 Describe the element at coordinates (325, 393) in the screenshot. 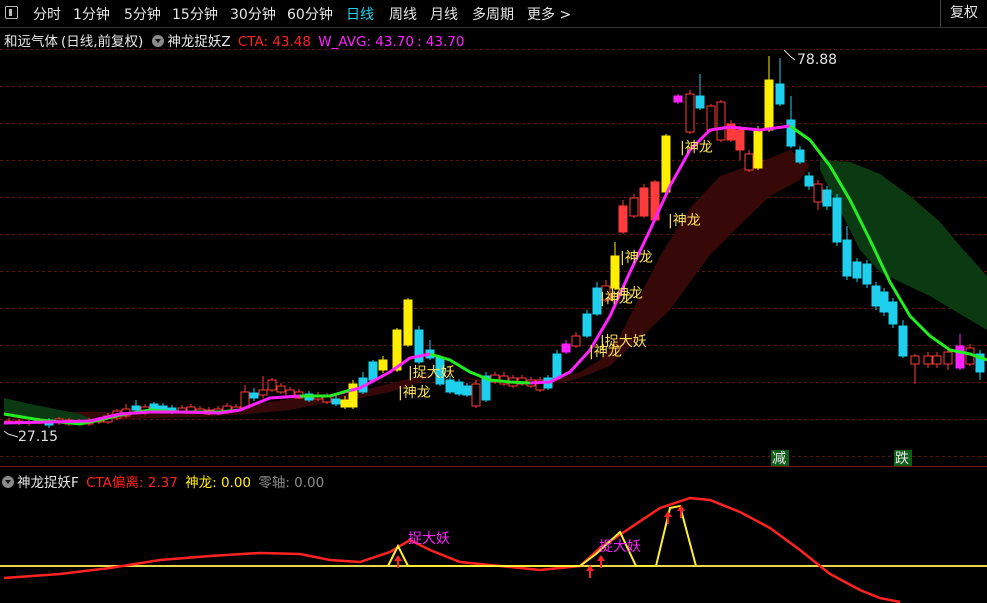

I see `w-avg-line` at that location.